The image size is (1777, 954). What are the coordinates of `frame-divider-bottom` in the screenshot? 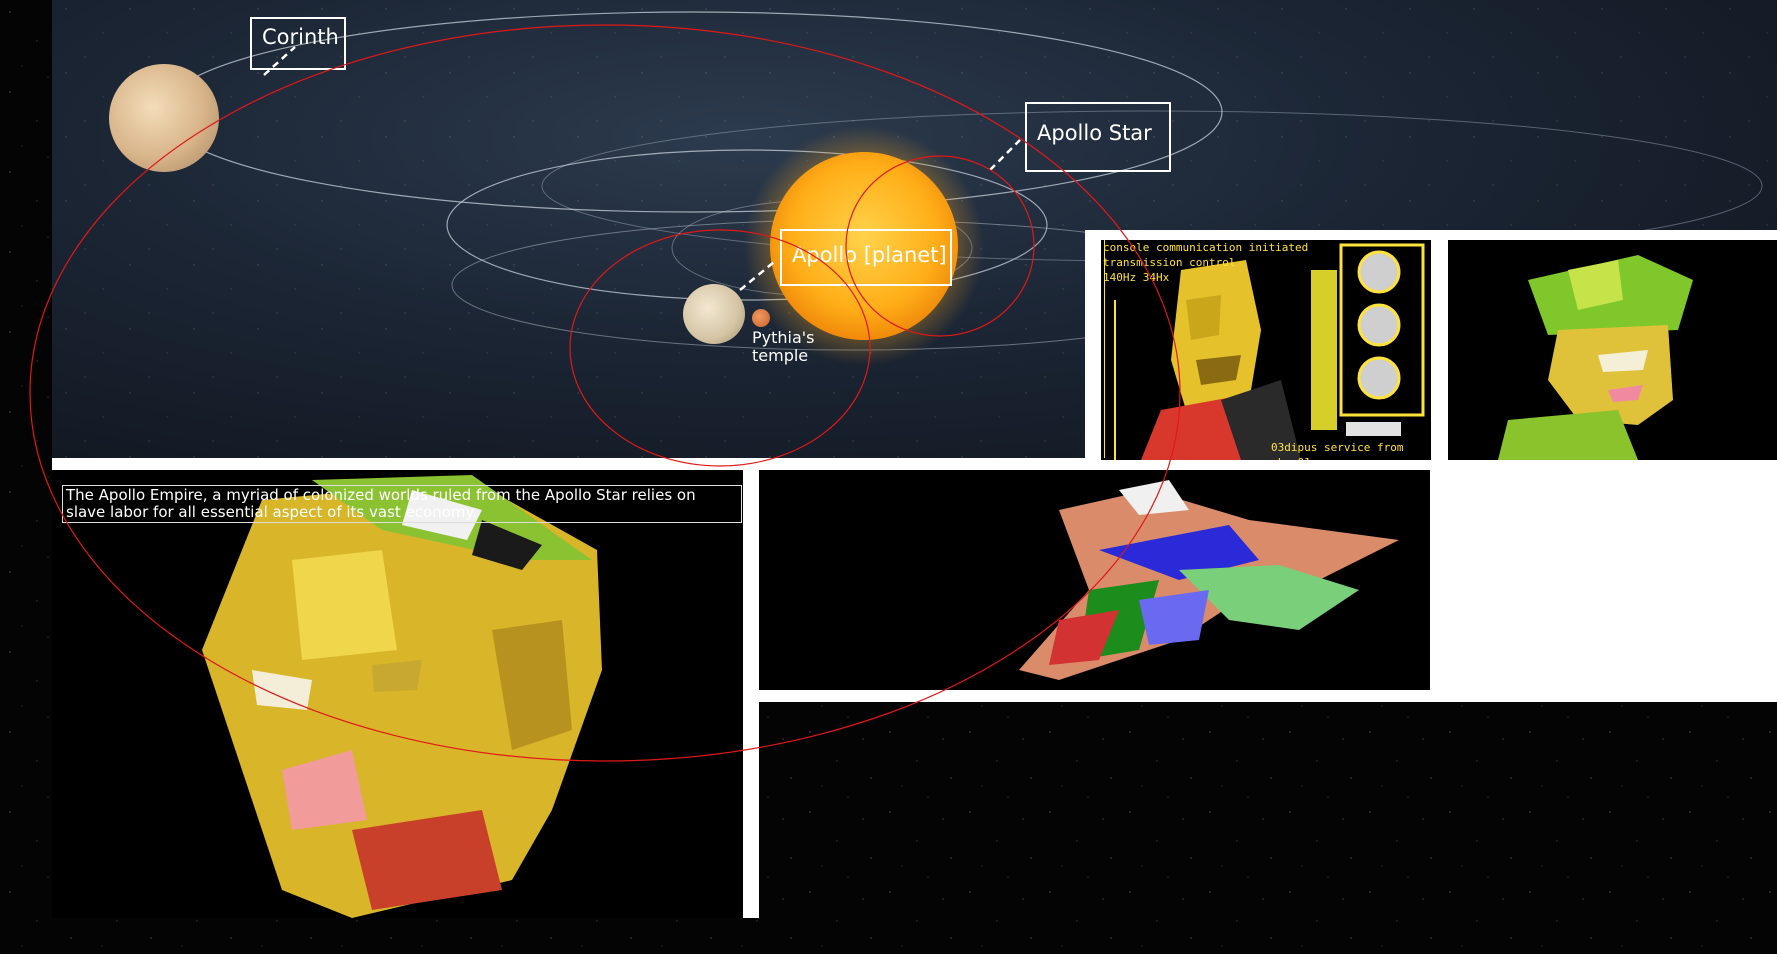 It's located at (1102, 696).